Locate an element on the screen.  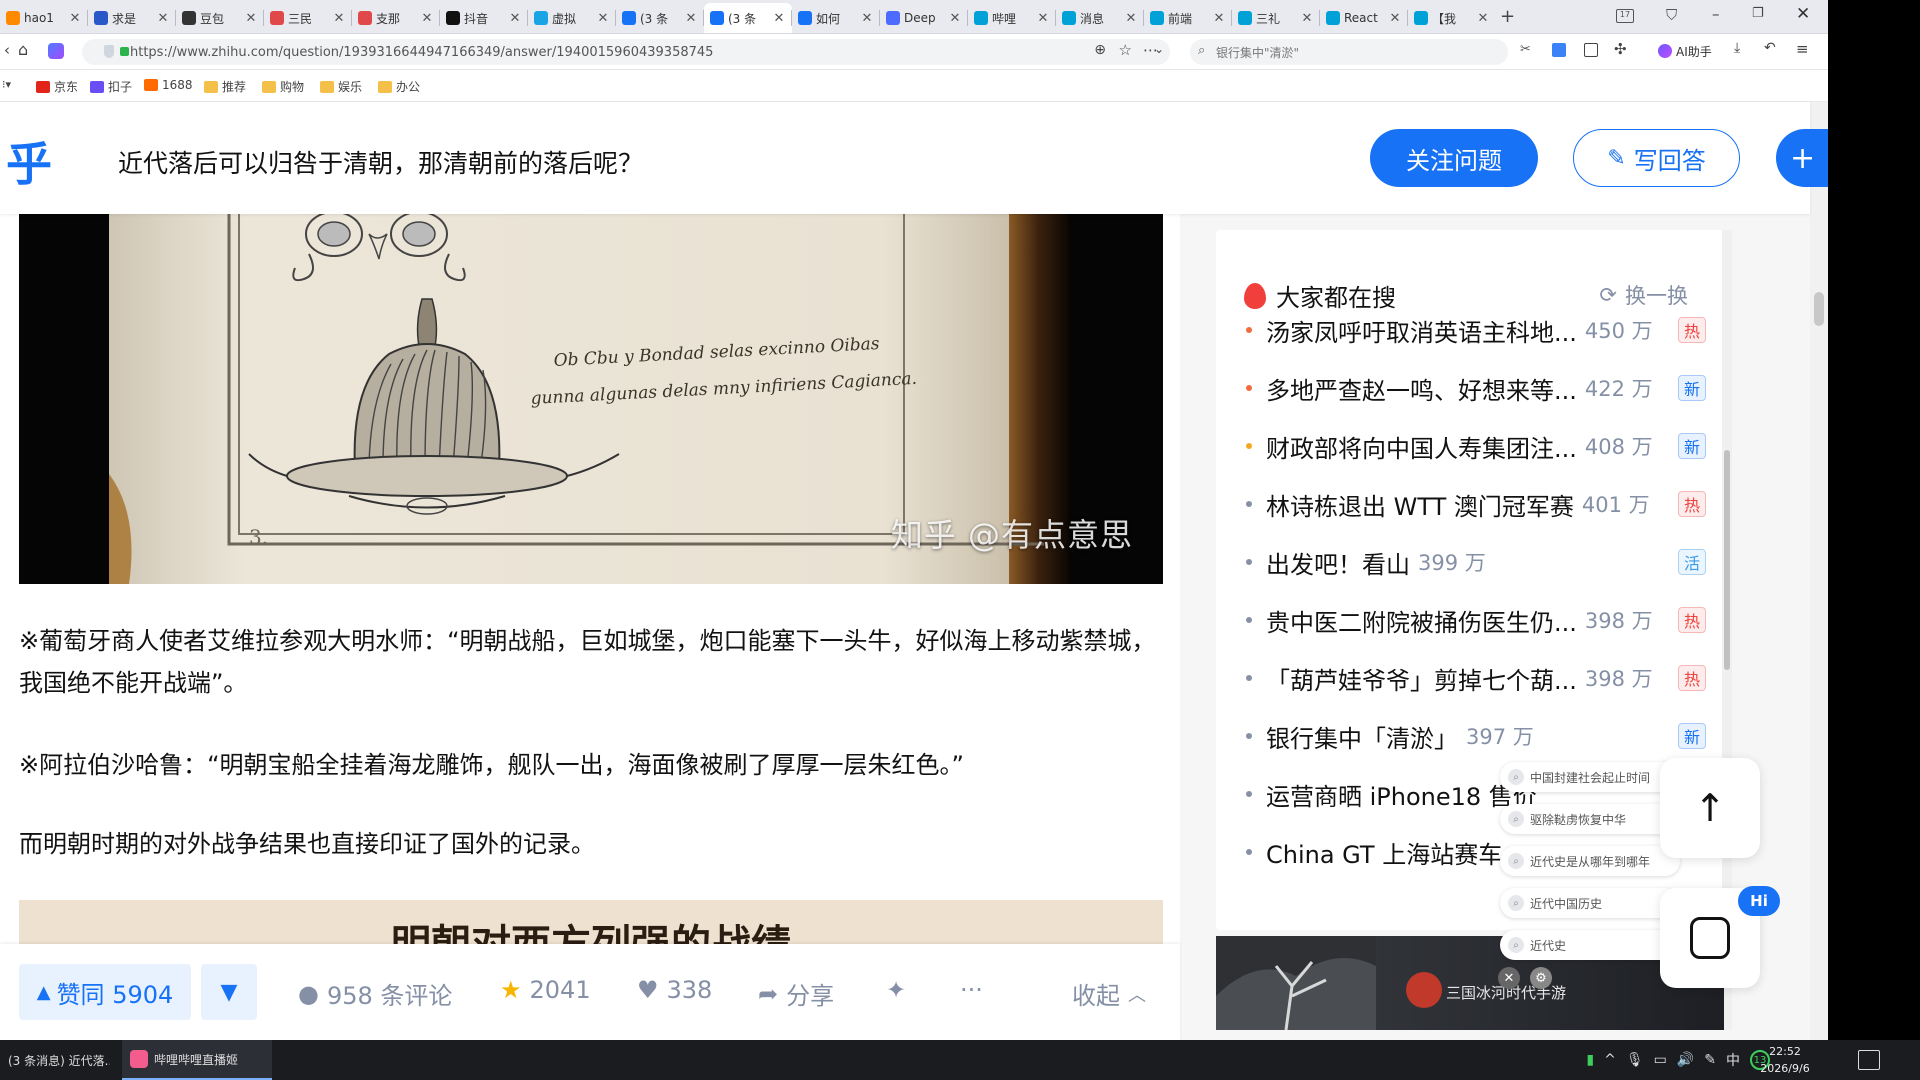
extensions-icon: ✣ is located at coordinates (1620, 49).